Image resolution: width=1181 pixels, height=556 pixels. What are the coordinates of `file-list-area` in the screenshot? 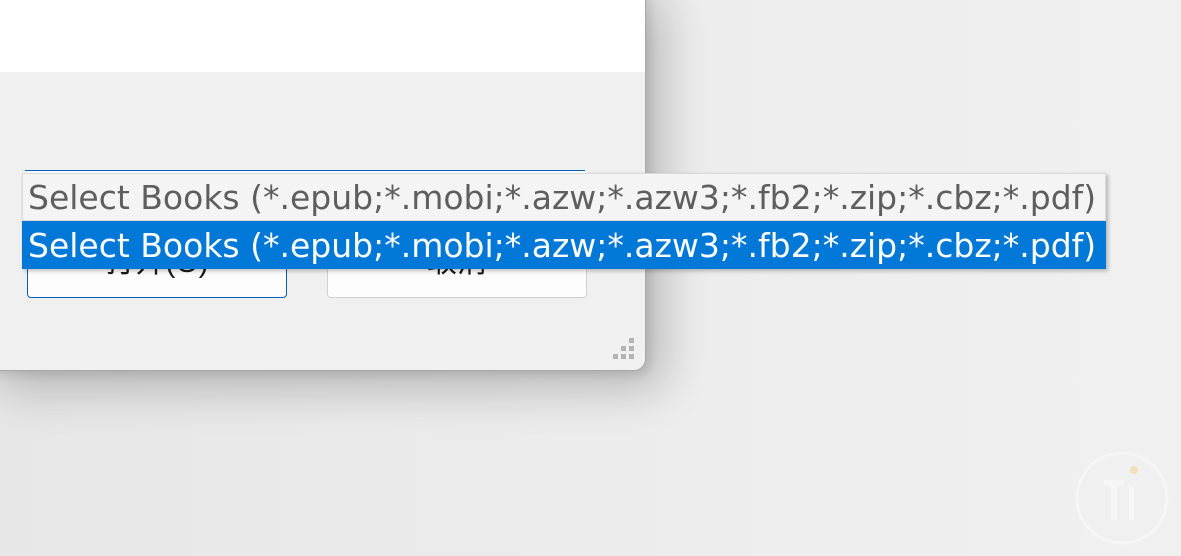 It's located at (322, 36).